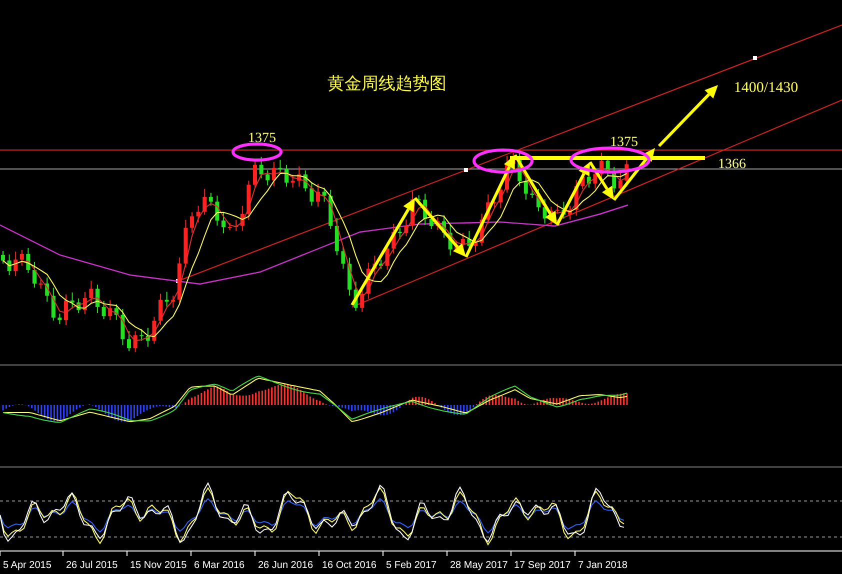  What do you see at coordinates (27, 565) in the screenshot?
I see `axis-date-label: 5 Apr 2015` at bounding box center [27, 565].